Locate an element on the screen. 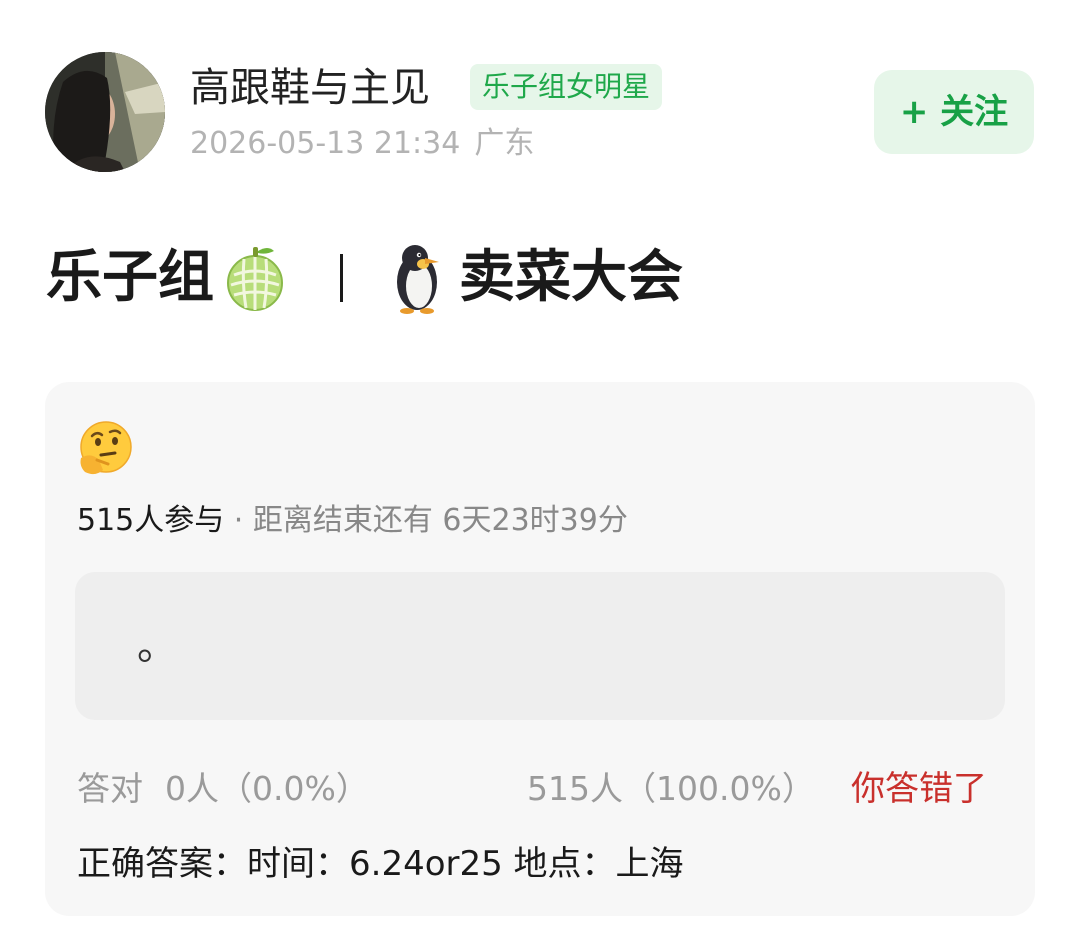  thinking-face-icon is located at coordinates (106, 449).